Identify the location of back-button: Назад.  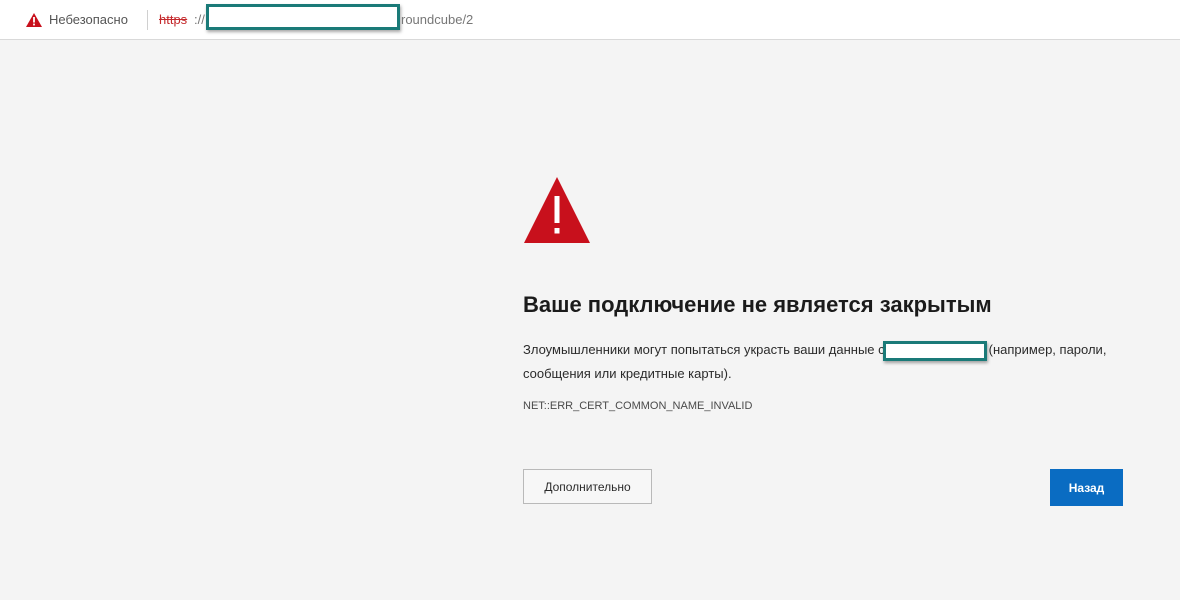
(1086, 487).